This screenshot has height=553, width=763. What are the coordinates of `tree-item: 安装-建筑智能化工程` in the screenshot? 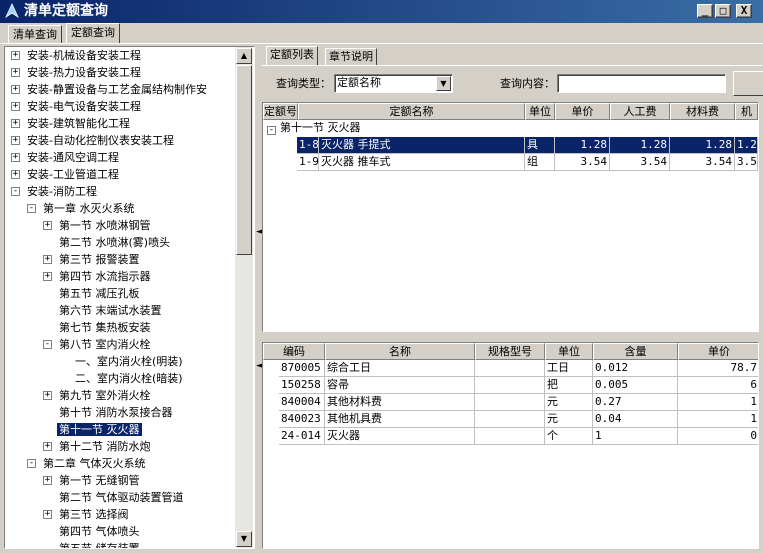 It's located at (78, 123).